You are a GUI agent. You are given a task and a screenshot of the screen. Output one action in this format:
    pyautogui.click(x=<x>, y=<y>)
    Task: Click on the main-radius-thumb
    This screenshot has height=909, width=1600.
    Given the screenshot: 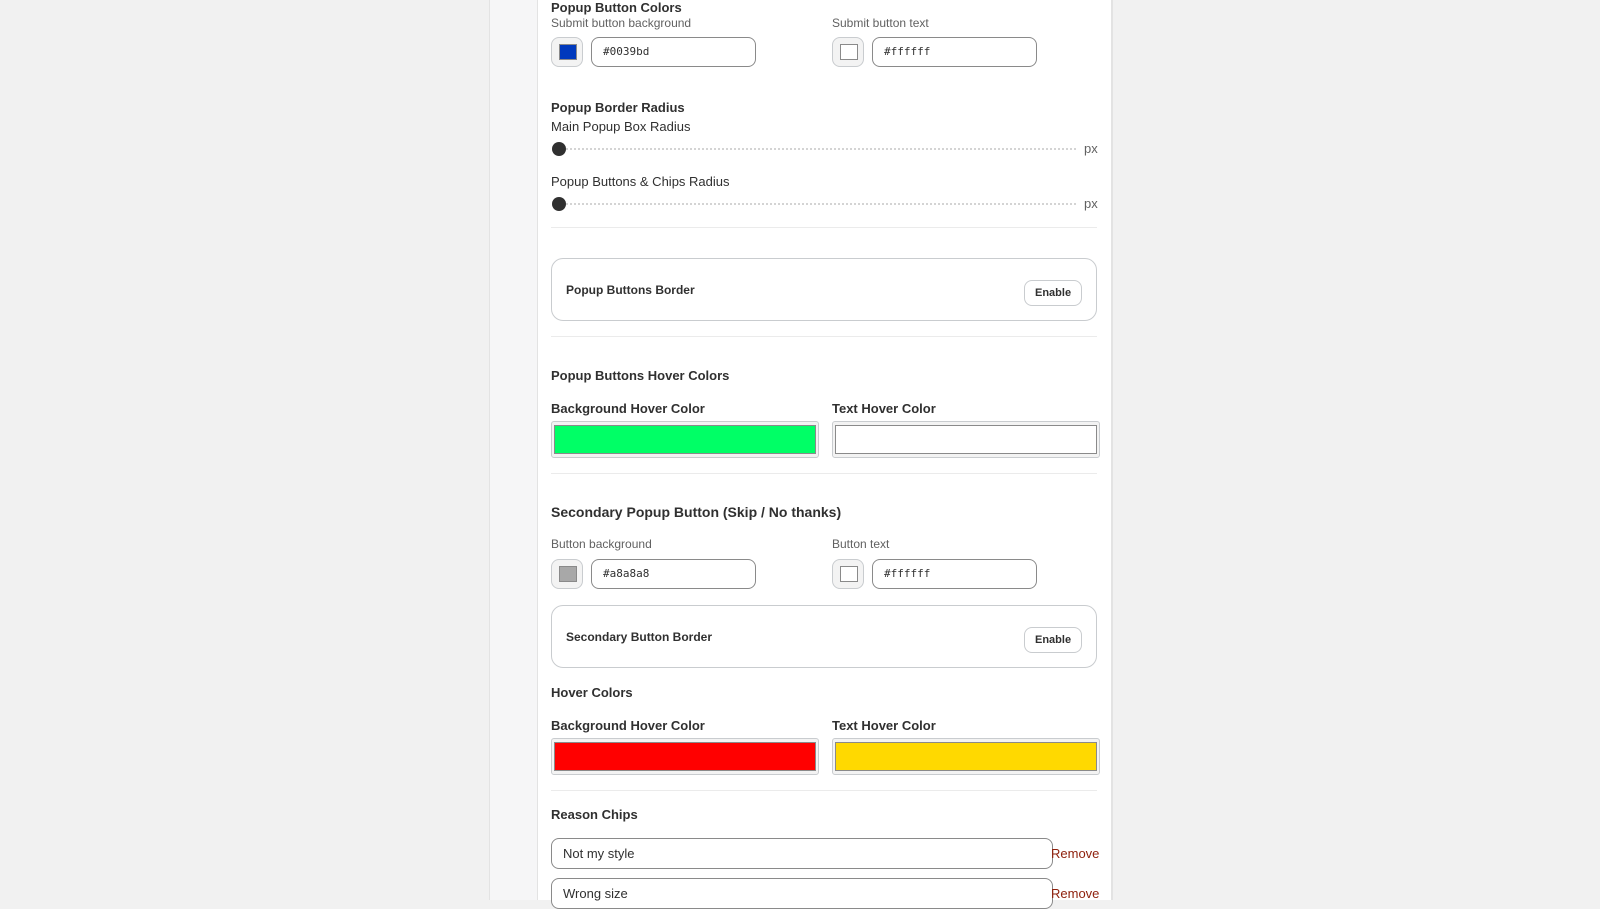 What is the action you would take?
    pyautogui.click(x=559, y=149)
    